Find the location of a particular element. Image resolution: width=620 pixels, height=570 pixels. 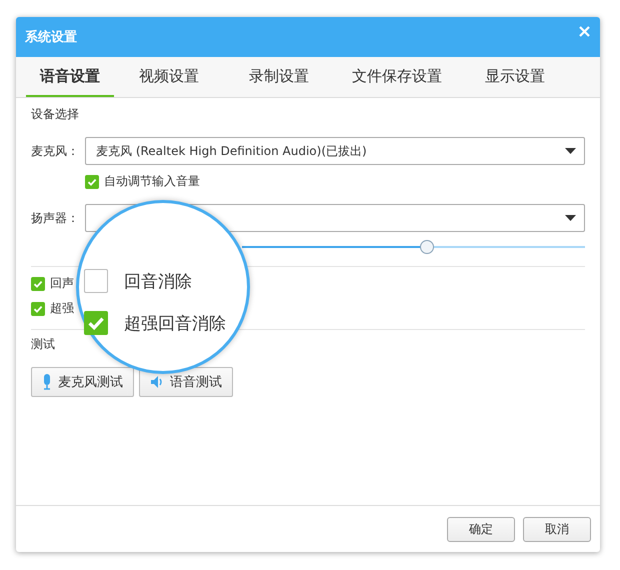

speaker-icon is located at coordinates (157, 382).